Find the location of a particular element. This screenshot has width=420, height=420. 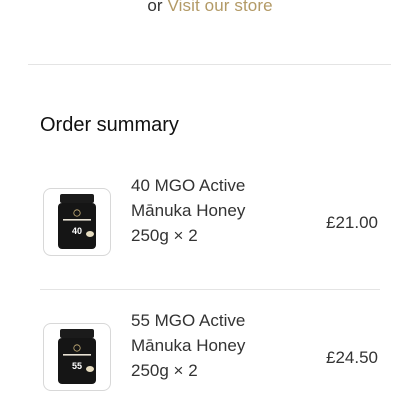

item-price: £24.50 is located at coordinates (352, 357).